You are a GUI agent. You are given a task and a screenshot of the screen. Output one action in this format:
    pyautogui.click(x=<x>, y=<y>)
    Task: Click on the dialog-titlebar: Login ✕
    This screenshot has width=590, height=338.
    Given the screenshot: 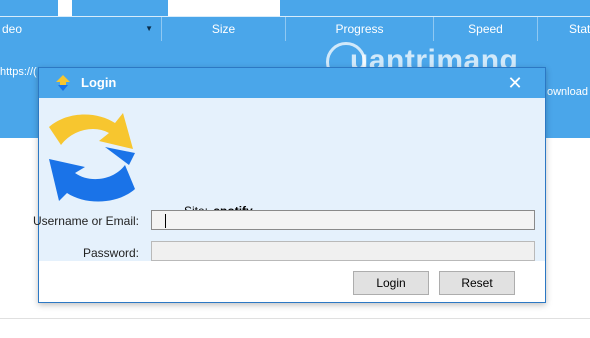 What is the action you would take?
    pyautogui.click(x=292, y=83)
    